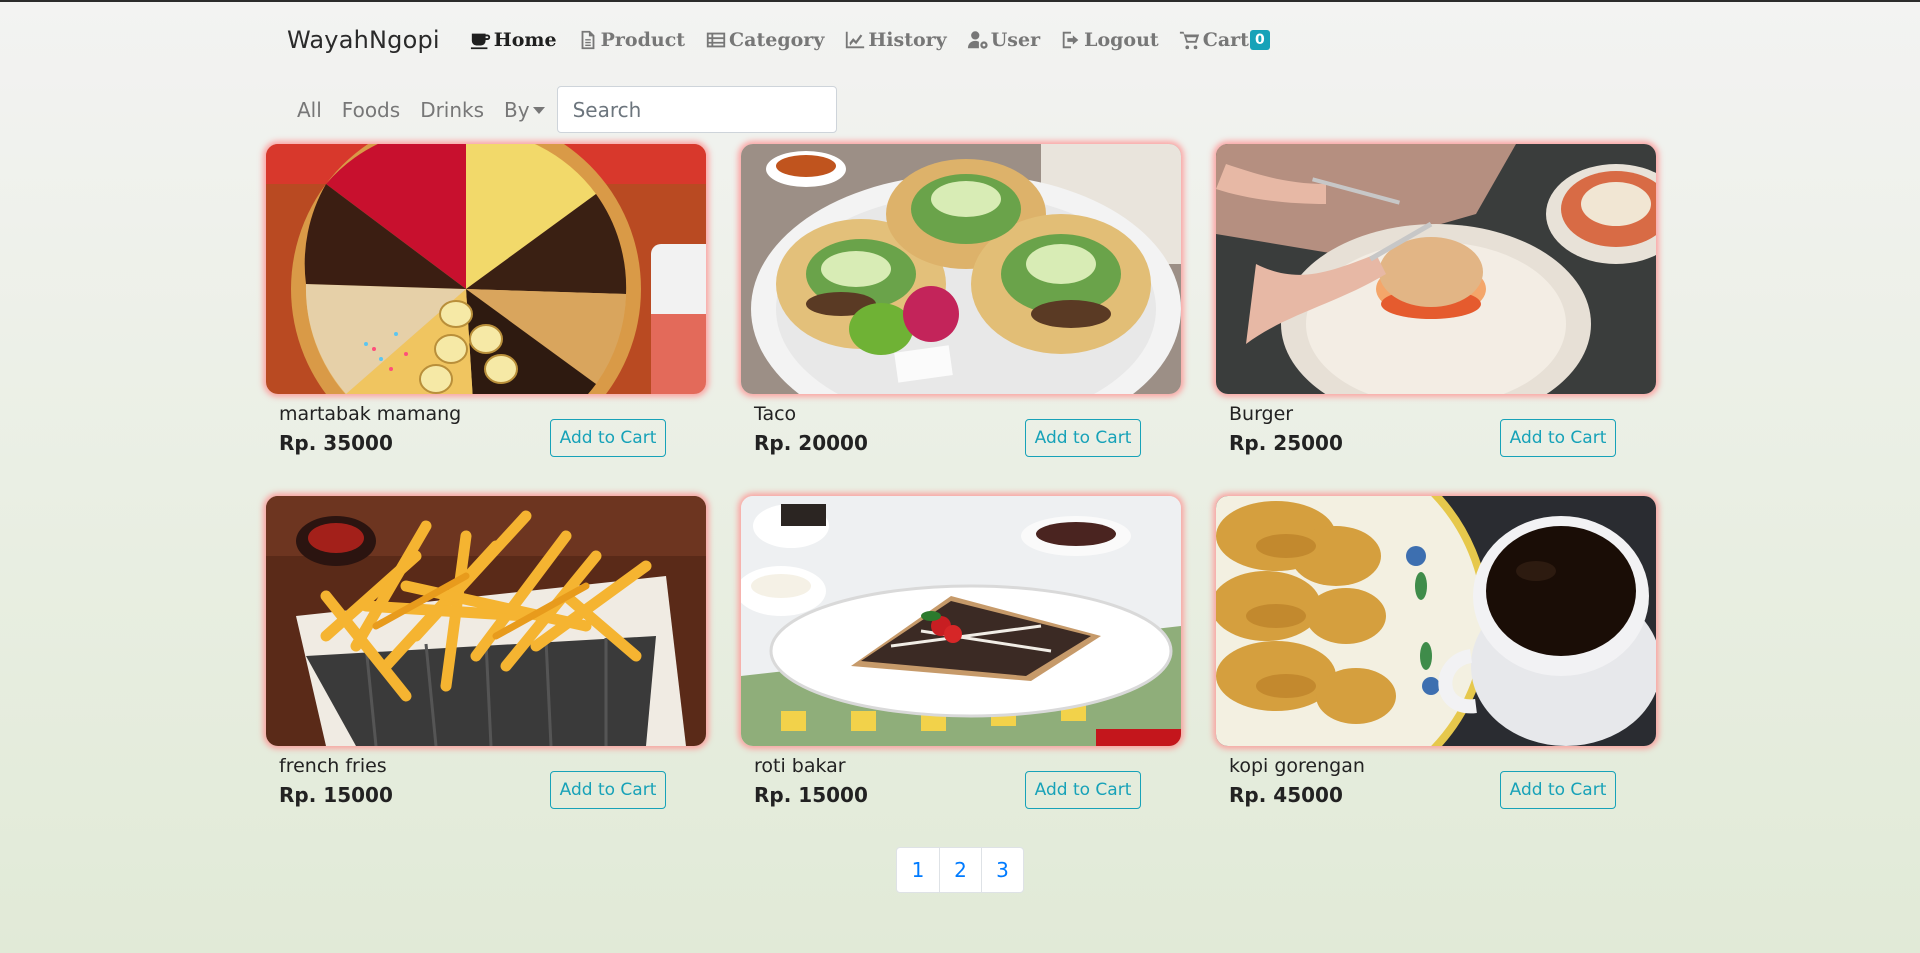 Image resolution: width=1920 pixels, height=953 pixels. I want to click on nav-product-label: Product, so click(643, 40).